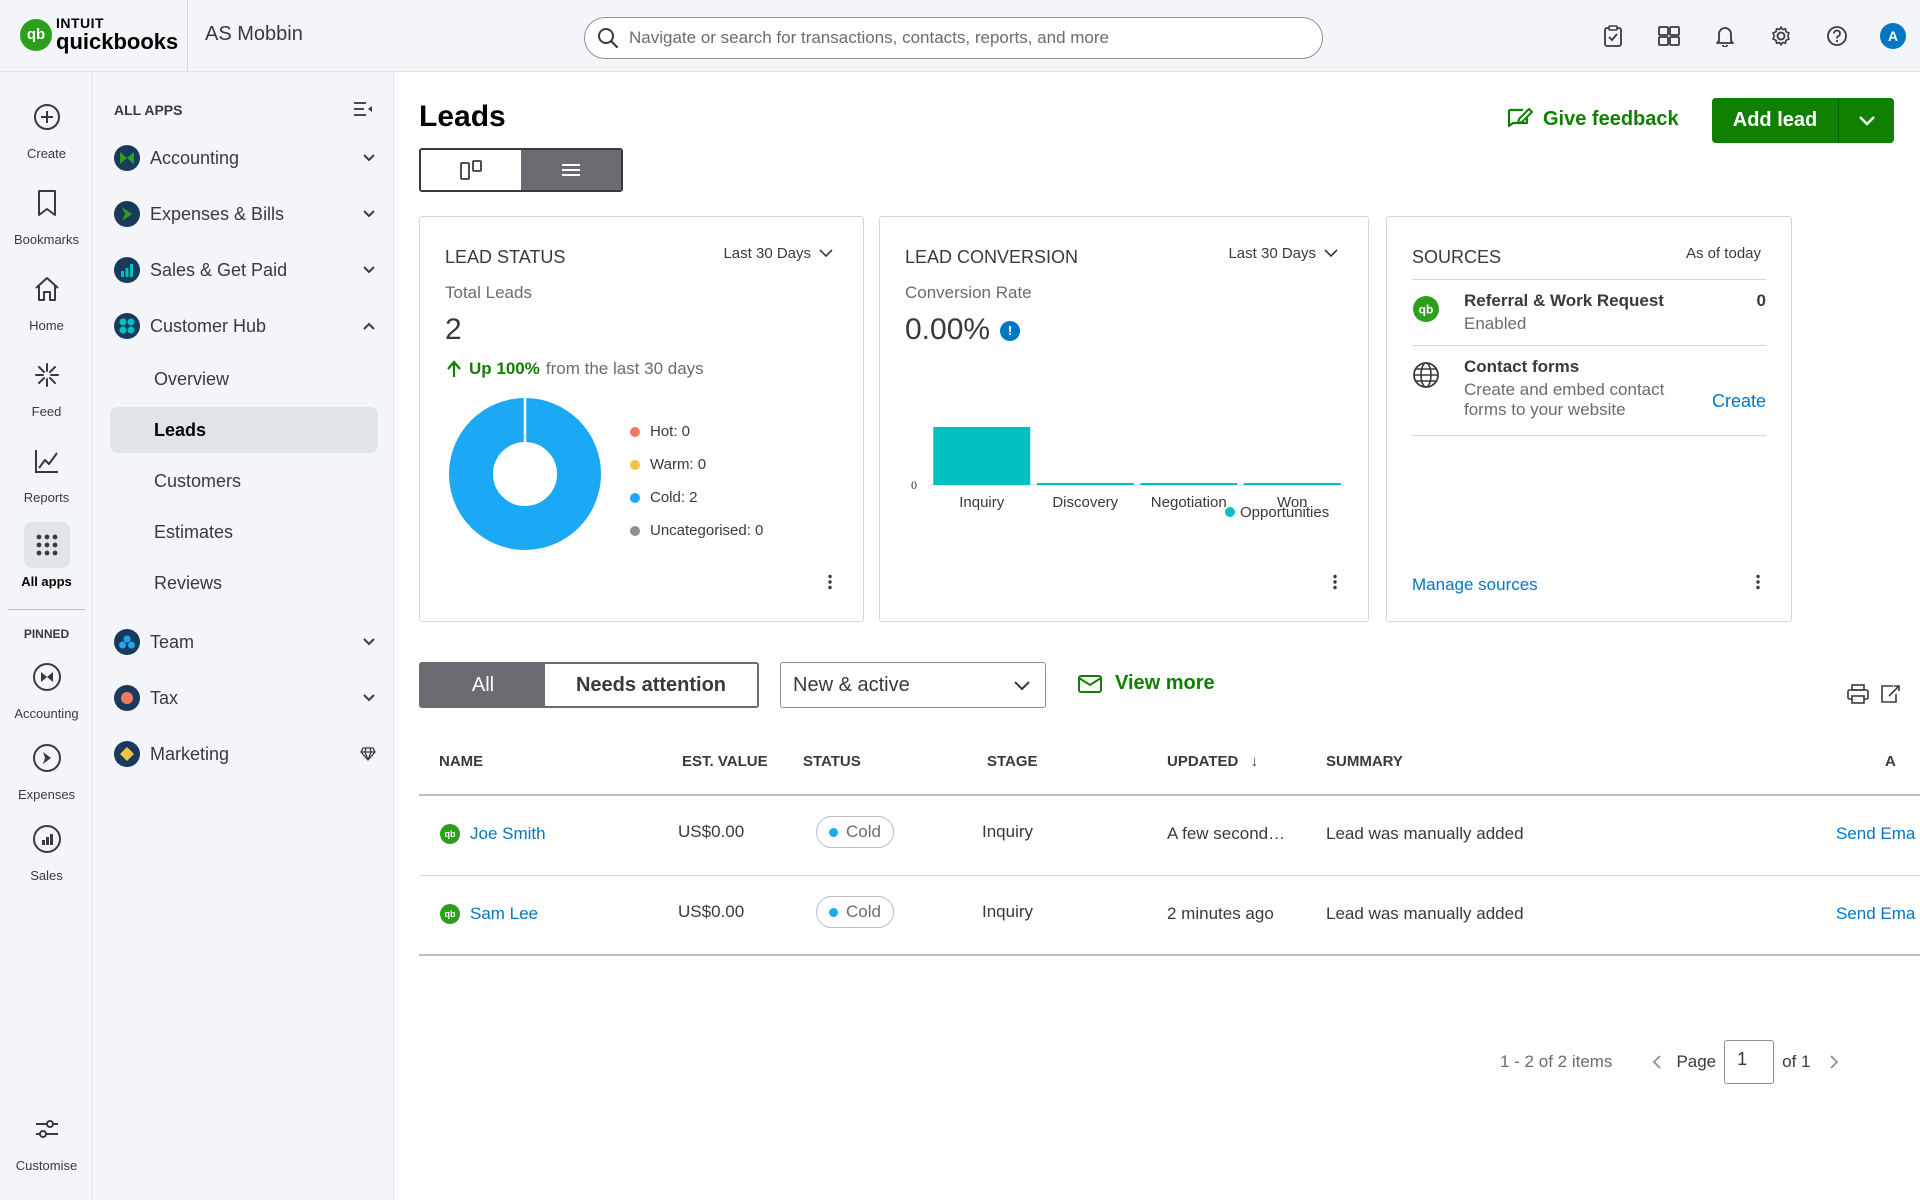 This screenshot has height=1200, width=1920. Describe the element at coordinates (46, 299) in the screenshot. I see `rail-home: Home` at that location.